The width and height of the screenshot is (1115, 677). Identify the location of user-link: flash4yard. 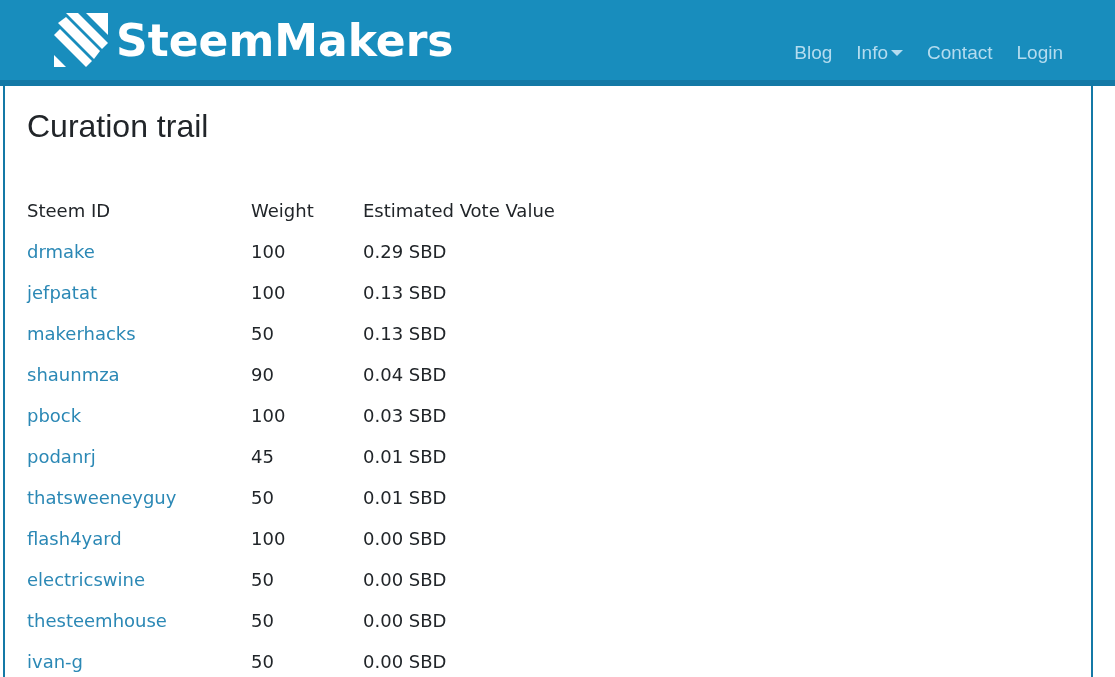
(74, 538).